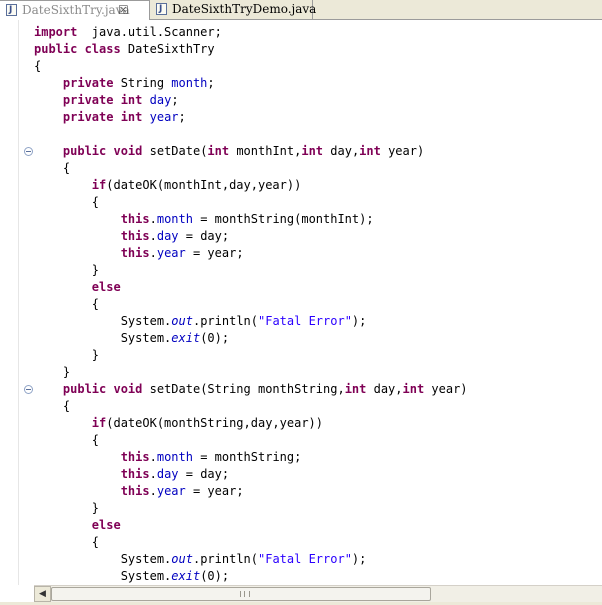 Image resolution: width=602 pixels, height=605 pixels. What do you see at coordinates (247, 457) in the screenshot?
I see `code-token: = monthString;` at bounding box center [247, 457].